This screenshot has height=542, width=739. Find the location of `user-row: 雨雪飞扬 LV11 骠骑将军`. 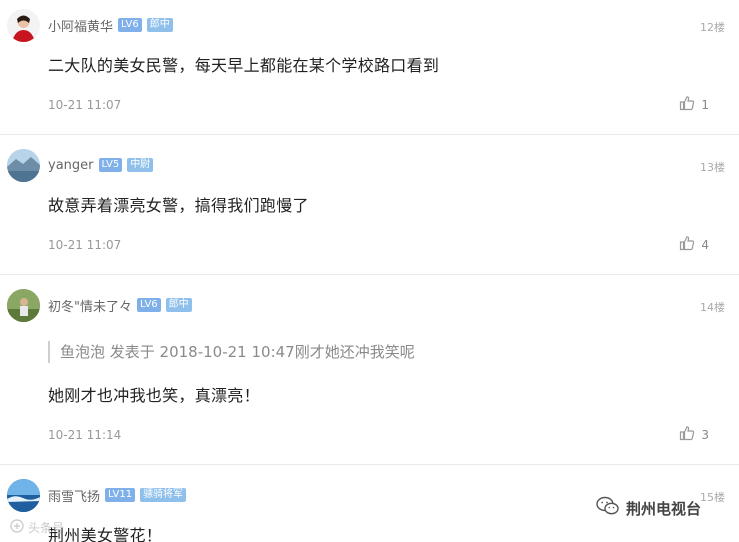

user-row: 雨雪飞扬 LV11 骠骑将军 is located at coordinates (117, 495).